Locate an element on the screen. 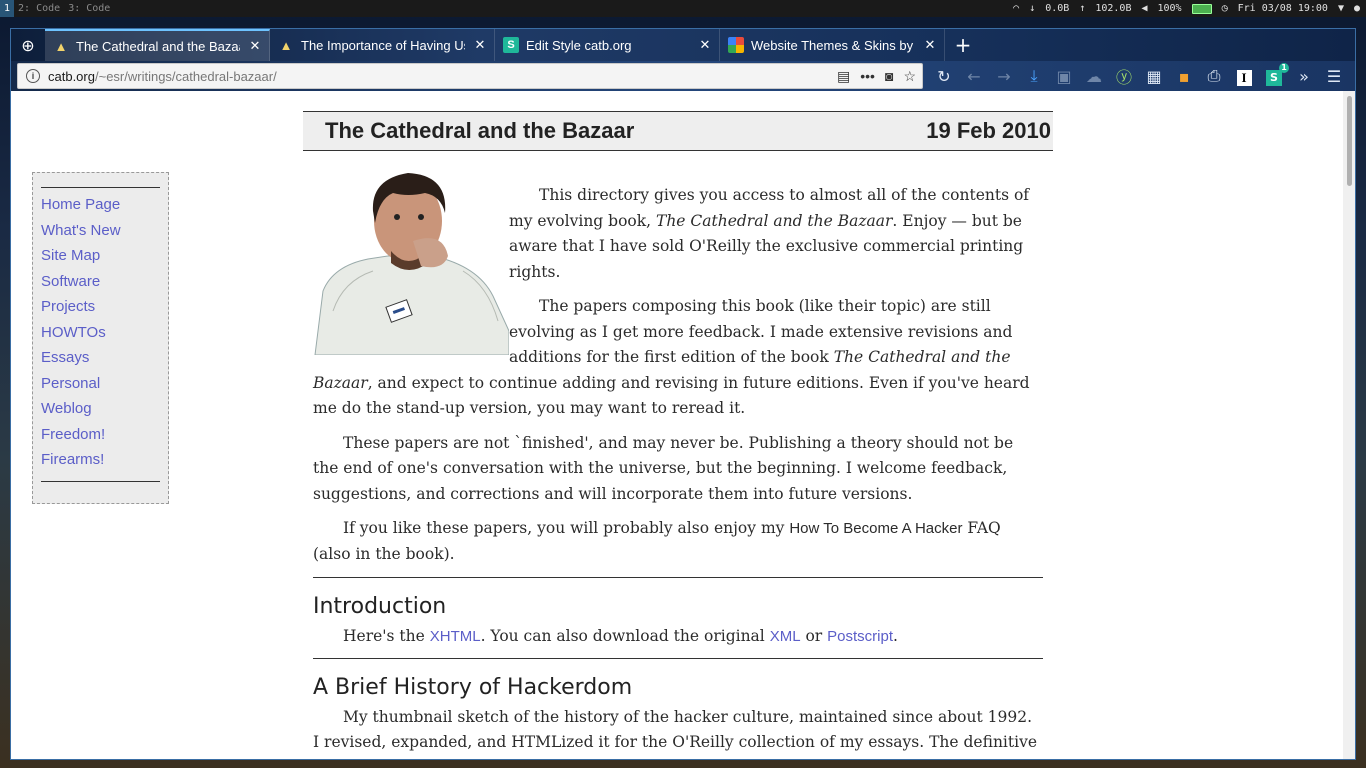  xhtml-link: XHTML is located at coordinates (455, 636).